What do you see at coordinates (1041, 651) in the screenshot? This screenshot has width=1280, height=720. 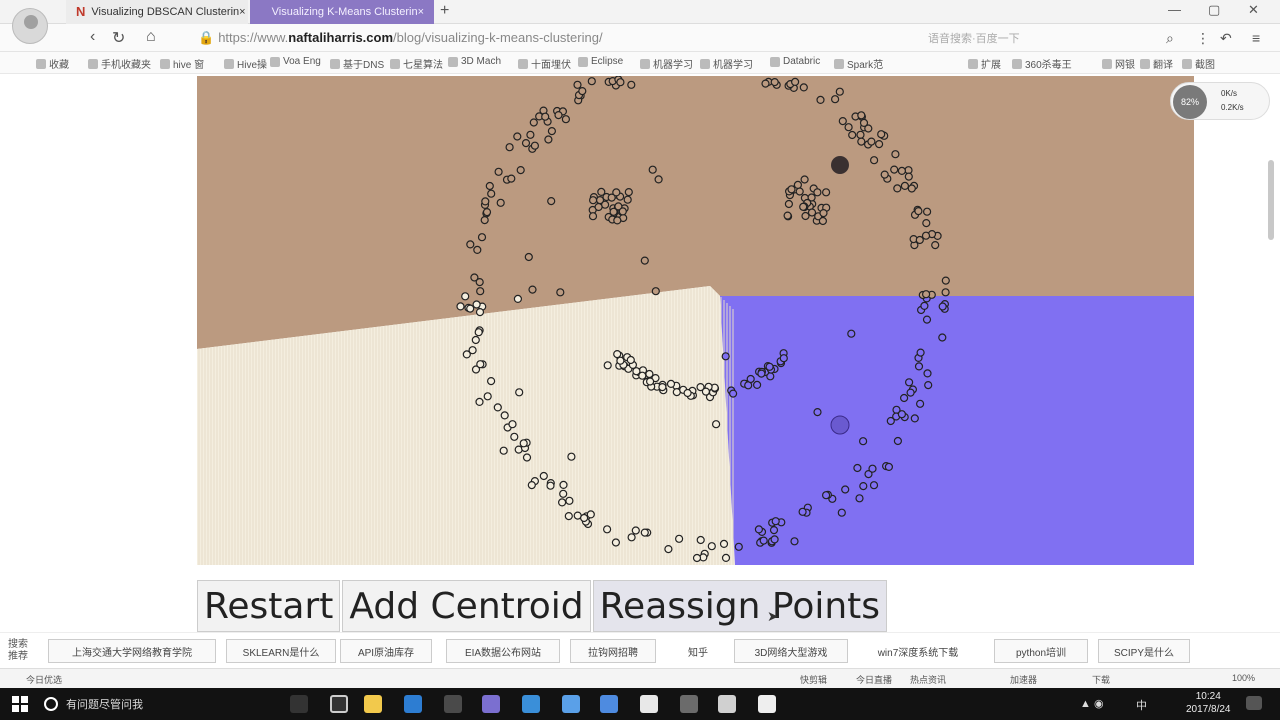 I see `search-recommend-item: python培训` at bounding box center [1041, 651].